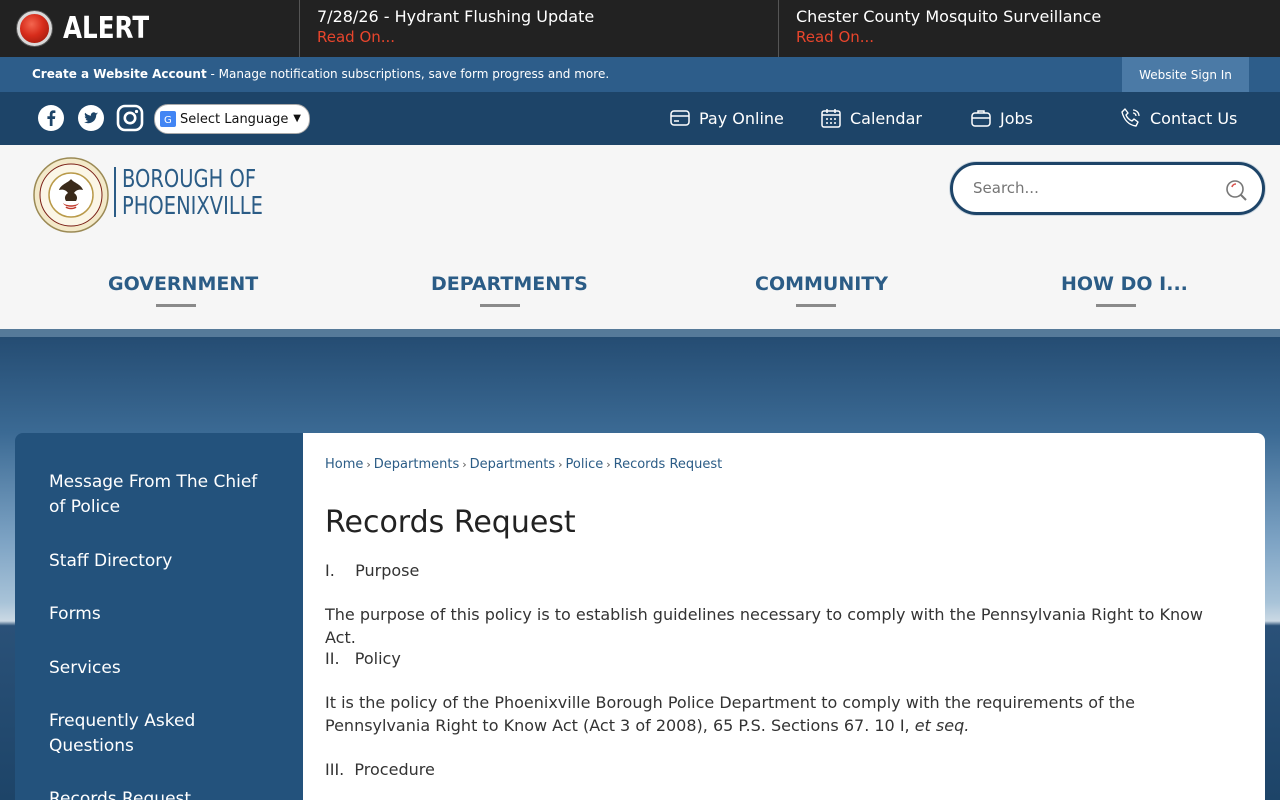 This screenshot has height=800, width=1280. What do you see at coordinates (416, 464) in the screenshot?
I see `breadcrumb-departments: Departments` at bounding box center [416, 464].